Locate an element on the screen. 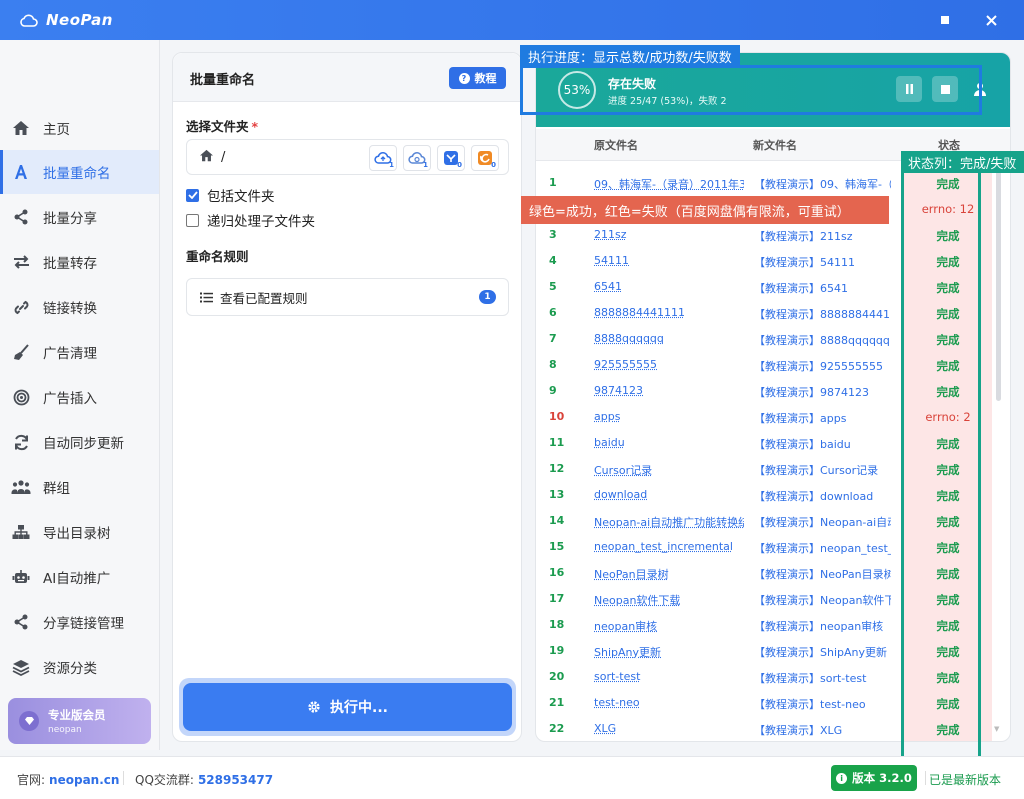  sidebar-item-share-manage: 分享链接管理 is located at coordinates (79, 622).